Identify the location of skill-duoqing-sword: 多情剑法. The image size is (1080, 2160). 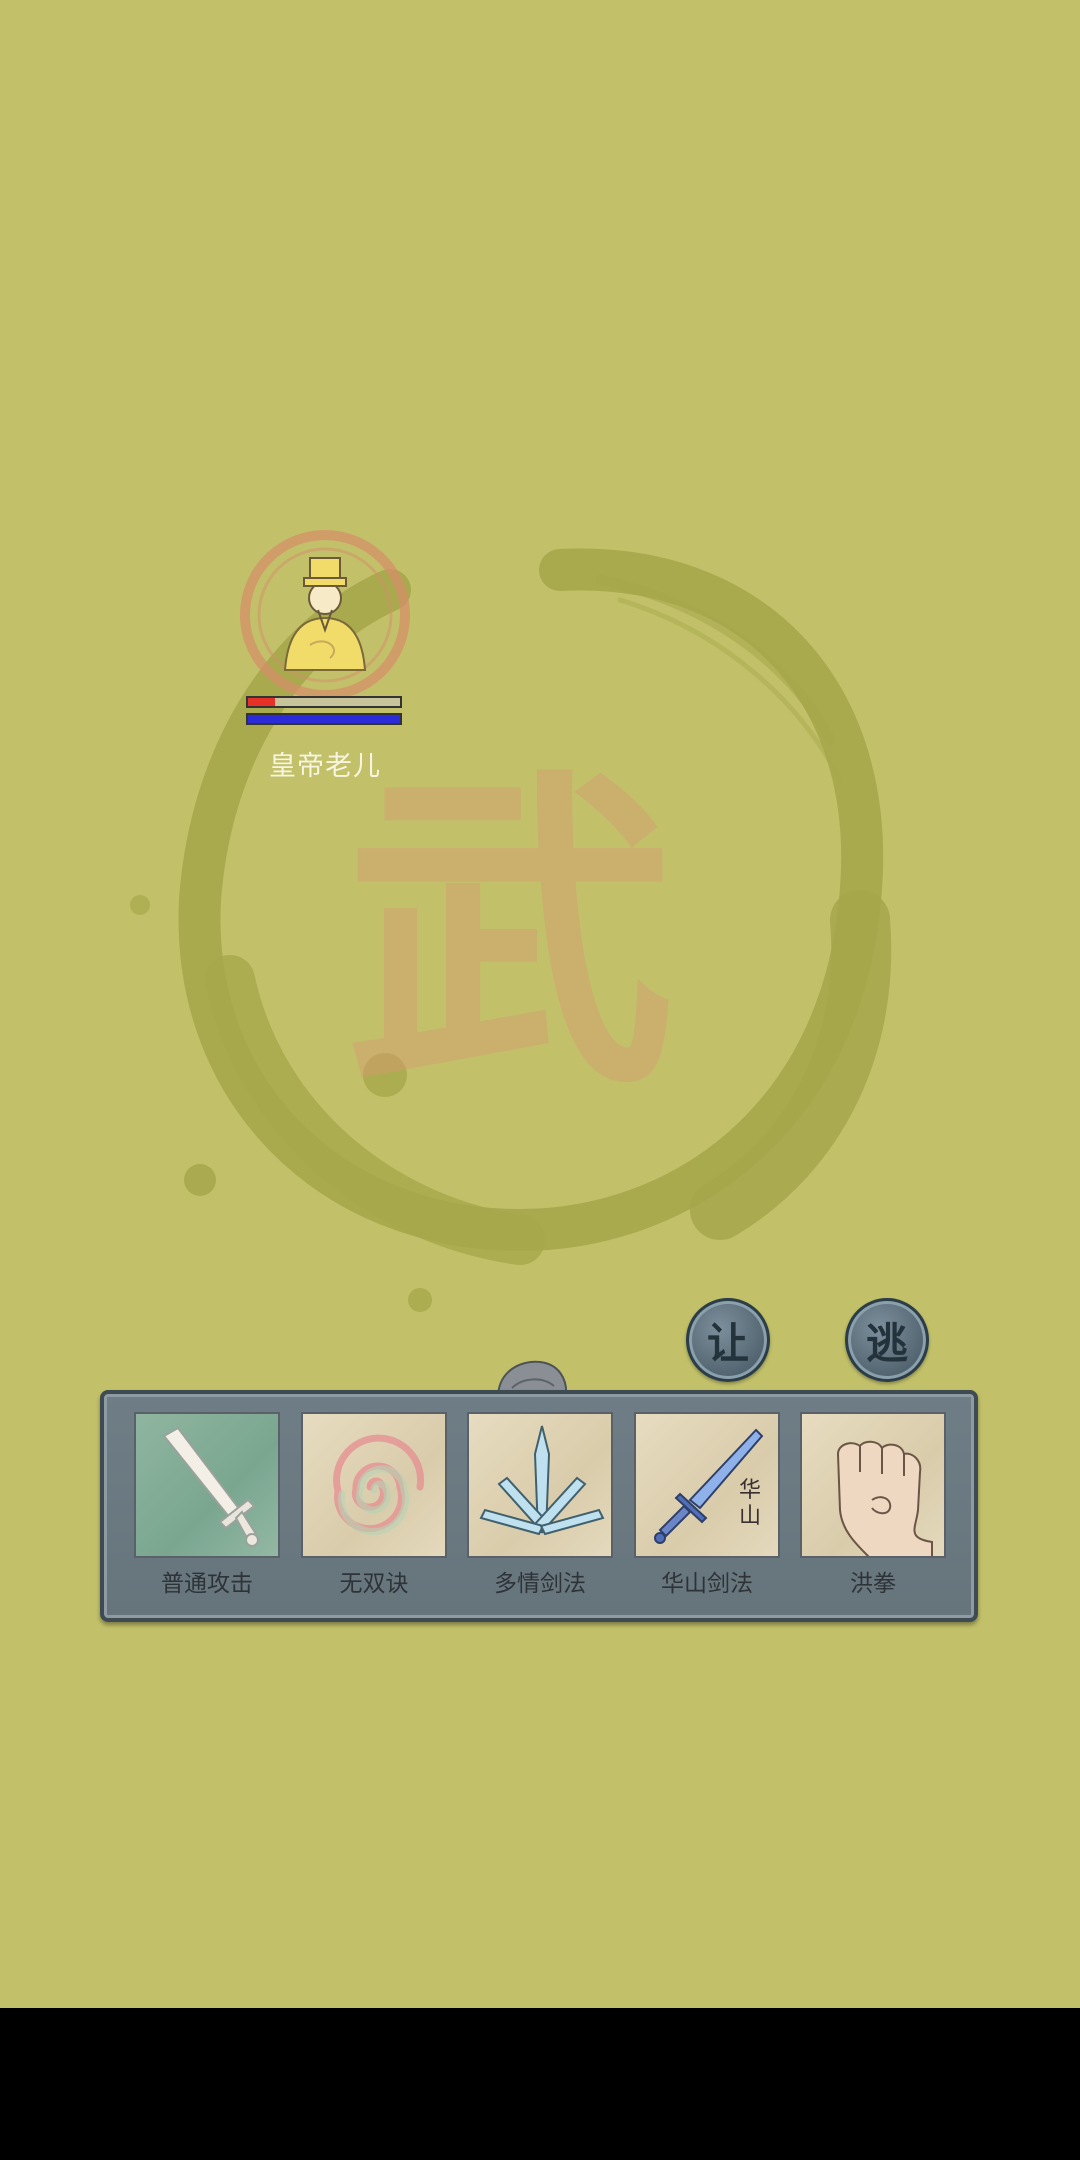
(540, 1505).